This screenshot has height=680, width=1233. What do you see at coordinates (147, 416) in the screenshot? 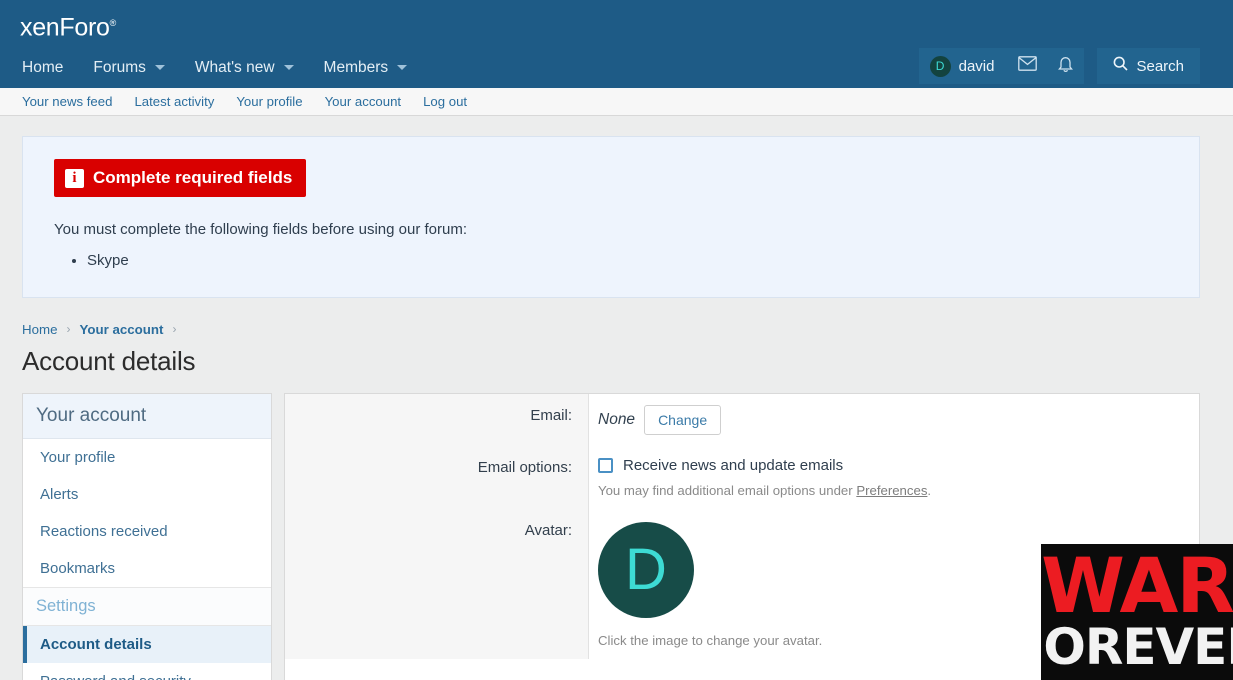
I see `sidebar-header: Your account` at bounding box center [147, 416].